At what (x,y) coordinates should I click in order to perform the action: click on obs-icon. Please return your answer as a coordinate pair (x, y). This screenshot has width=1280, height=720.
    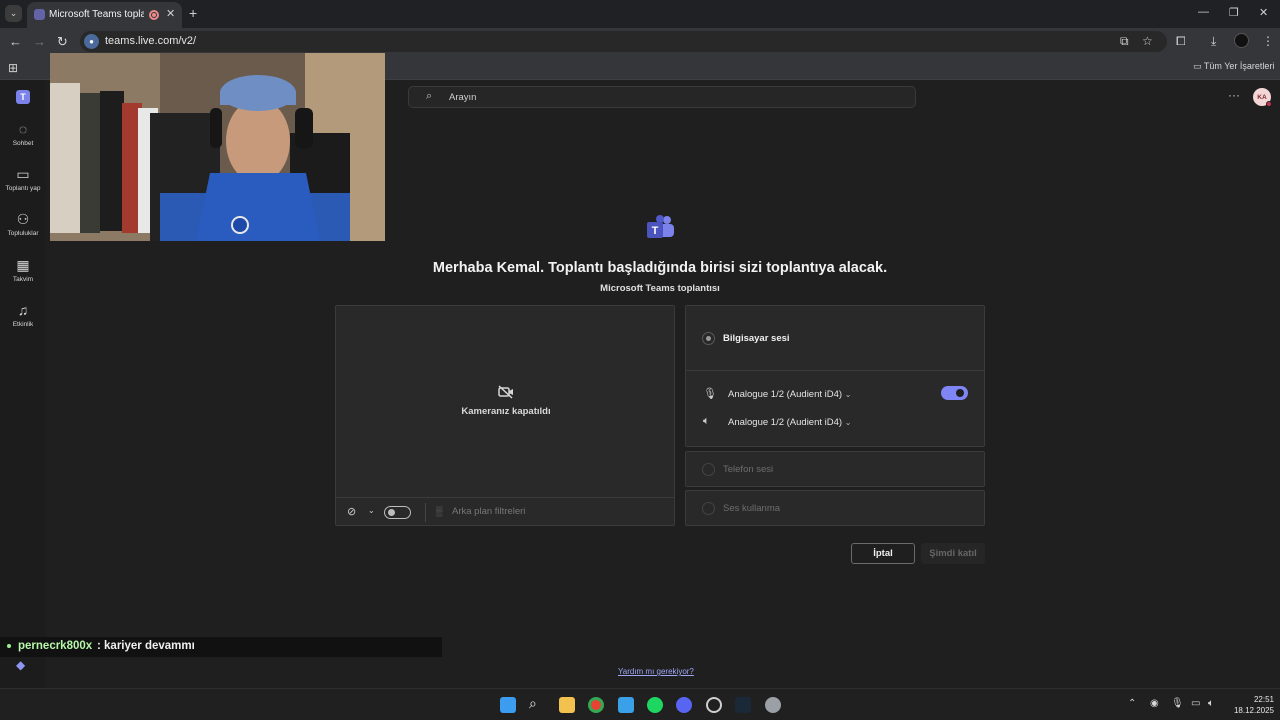
    Looking at the image, I should click on (714, 705).